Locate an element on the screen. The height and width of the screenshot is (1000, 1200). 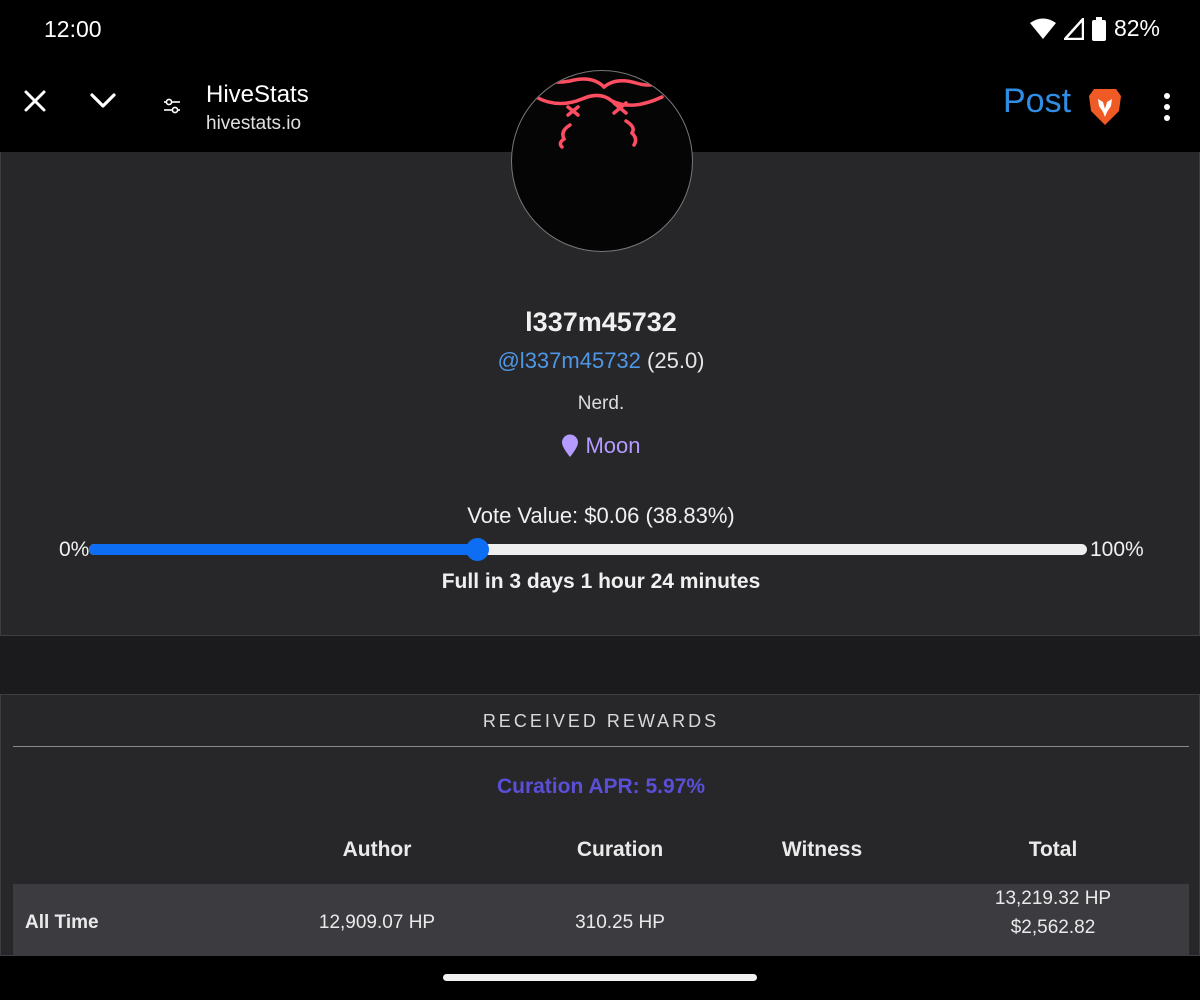
close-button is located at coordinates (35, 101).